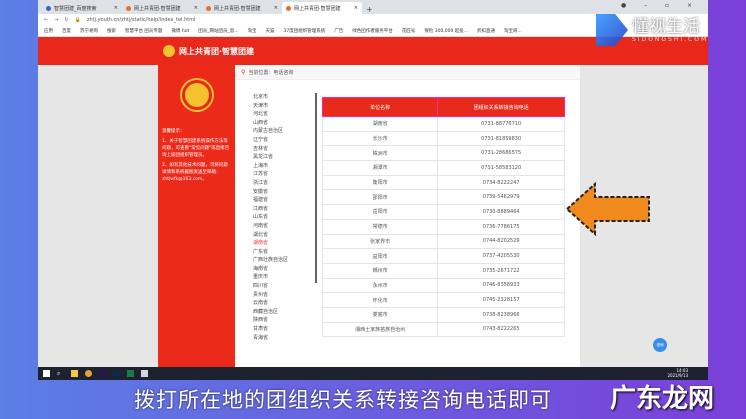 The image size is (746, 419). Describe the element at coordinates (270, 200) in the screenshot. I see `province-item: 福建省` at that location.